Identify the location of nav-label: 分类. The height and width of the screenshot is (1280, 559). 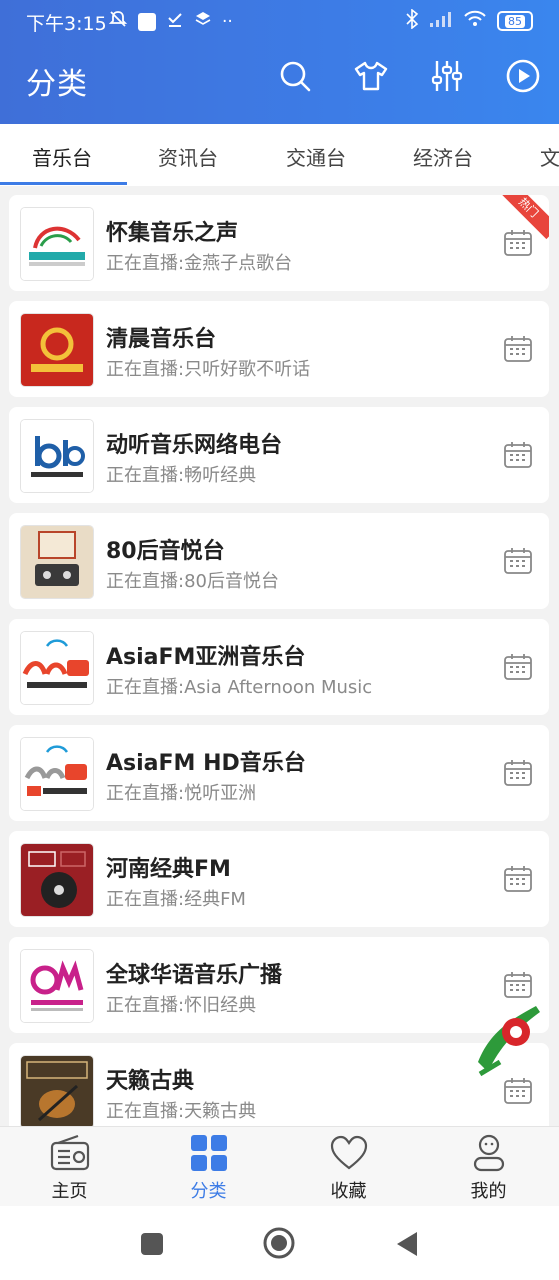
(208, 1191).